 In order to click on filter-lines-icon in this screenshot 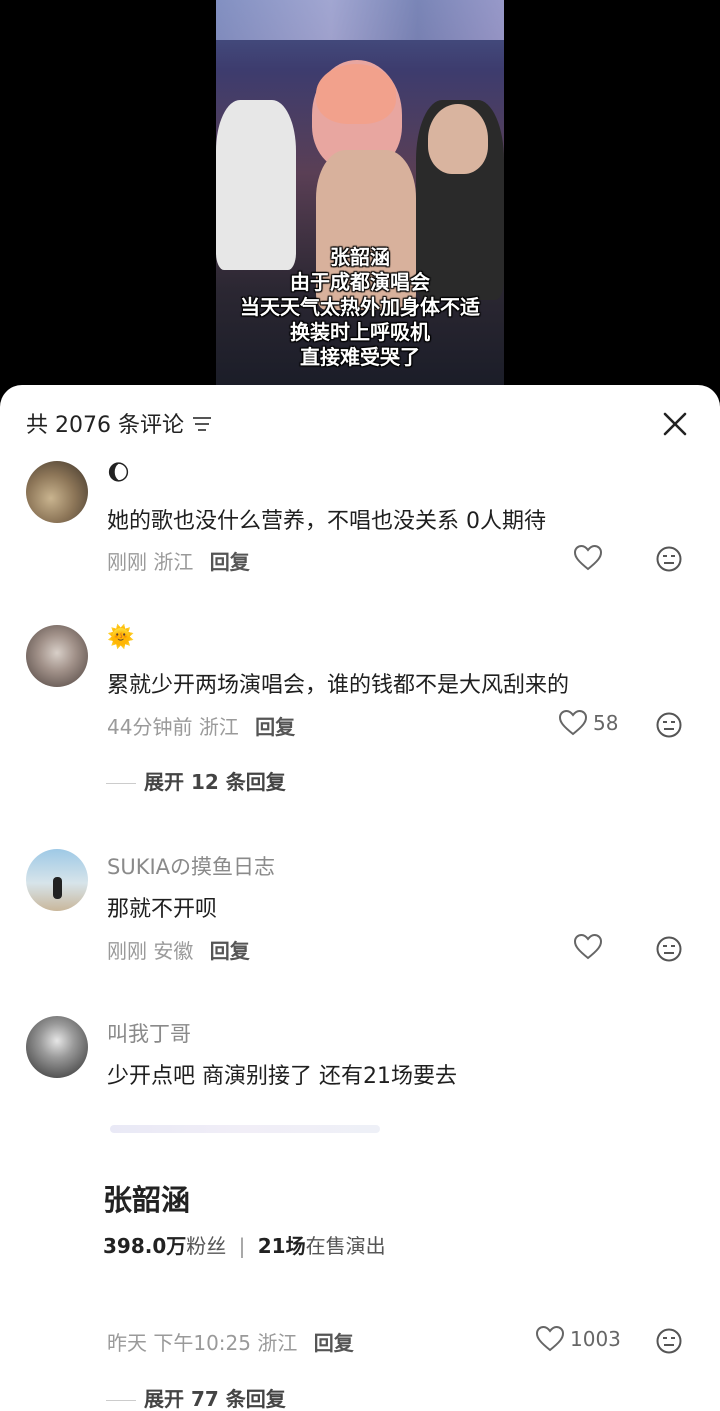, I will do `click(202, 424)`.